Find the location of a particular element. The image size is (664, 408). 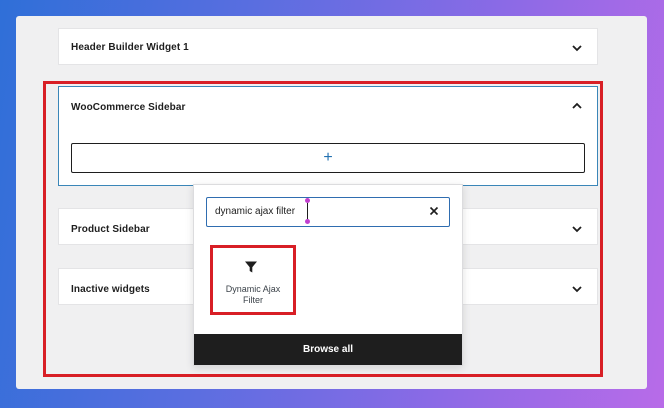

widget-area-title: Inactive widgets is located at coordinates (110, 289).